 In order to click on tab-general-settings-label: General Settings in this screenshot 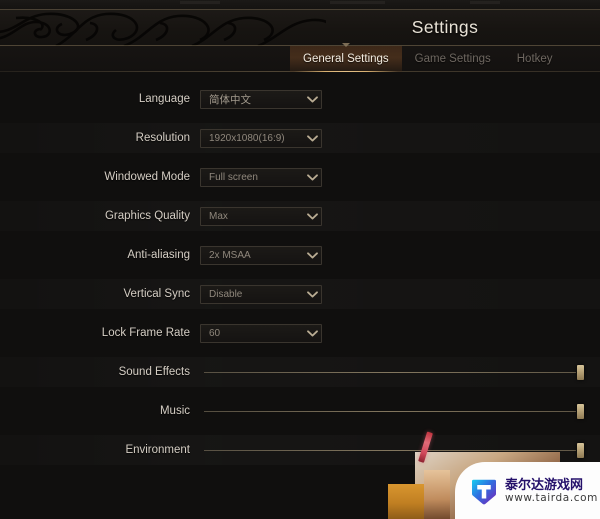, I will do `click(346, 59)`.